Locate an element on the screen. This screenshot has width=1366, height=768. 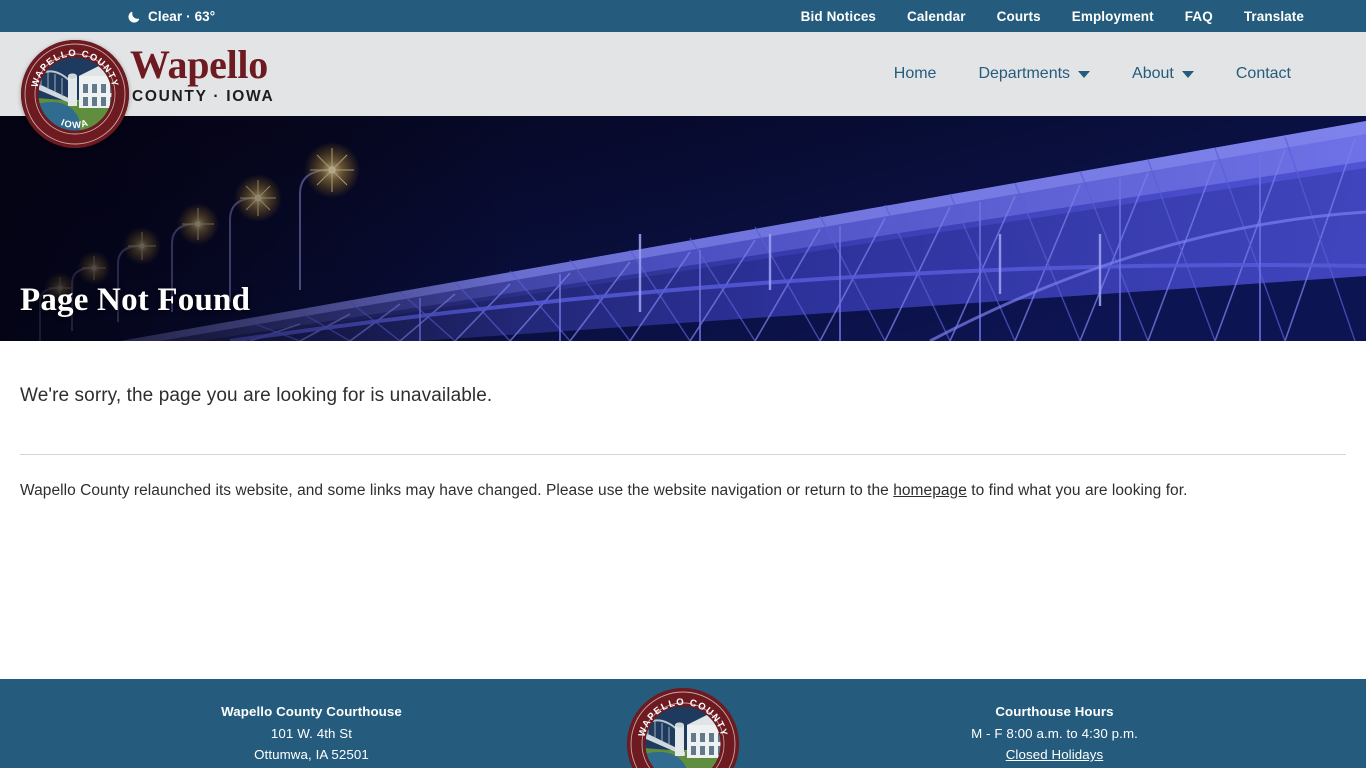
footer-address-line-1: 101 W. 4th St is located at coordinates (311, 733).